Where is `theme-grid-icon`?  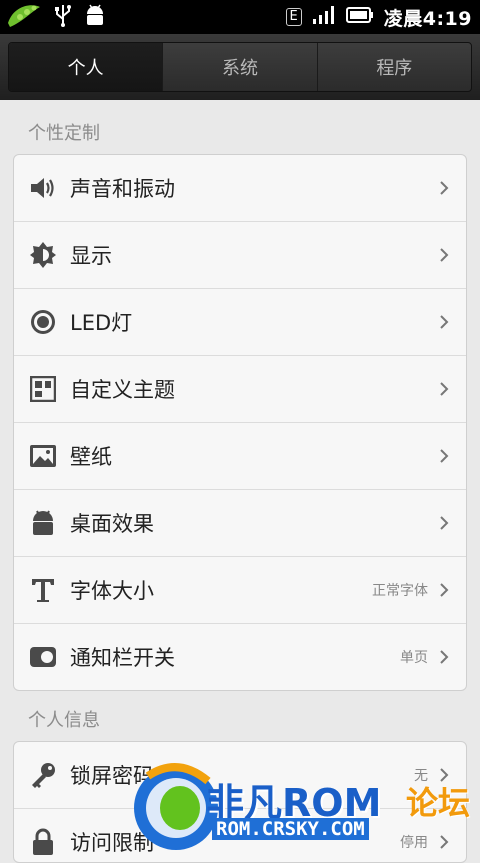
theme-grid-icon is located at coordinates (43, 389).